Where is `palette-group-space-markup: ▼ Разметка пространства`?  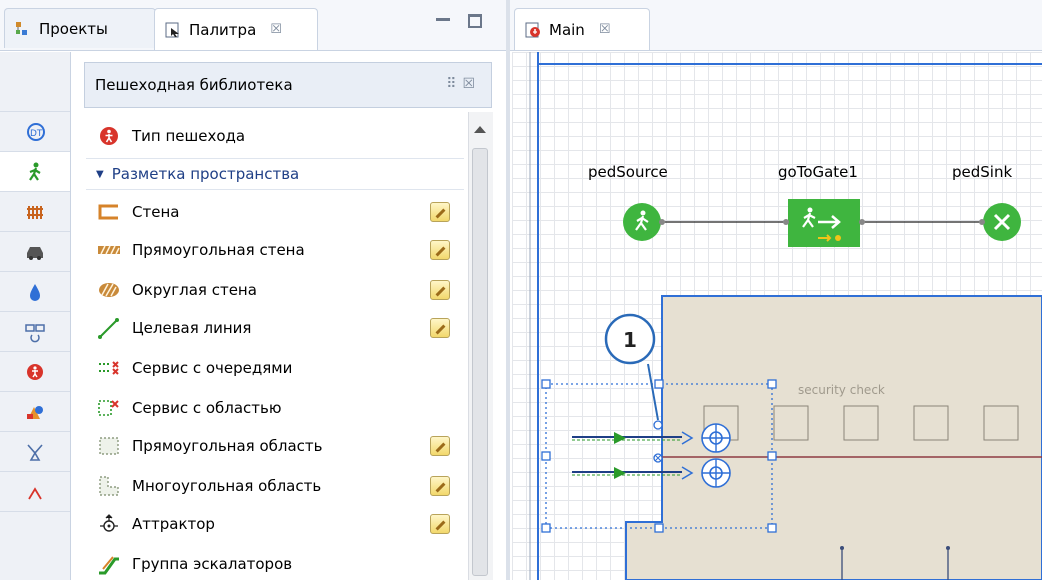 palette-group-space-markup: ▼ Разметка пространства is located at coordinates (275, 174).